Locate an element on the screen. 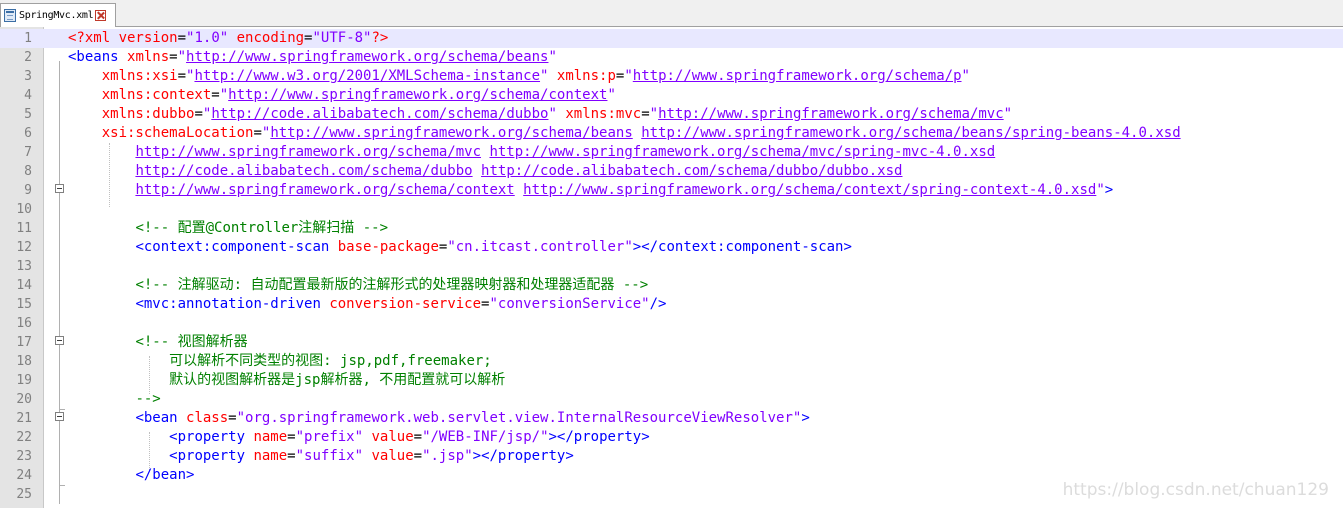 The height and width of the screenshot is (508, 1343). code-line: 16 is located at coordinates (671, 323).